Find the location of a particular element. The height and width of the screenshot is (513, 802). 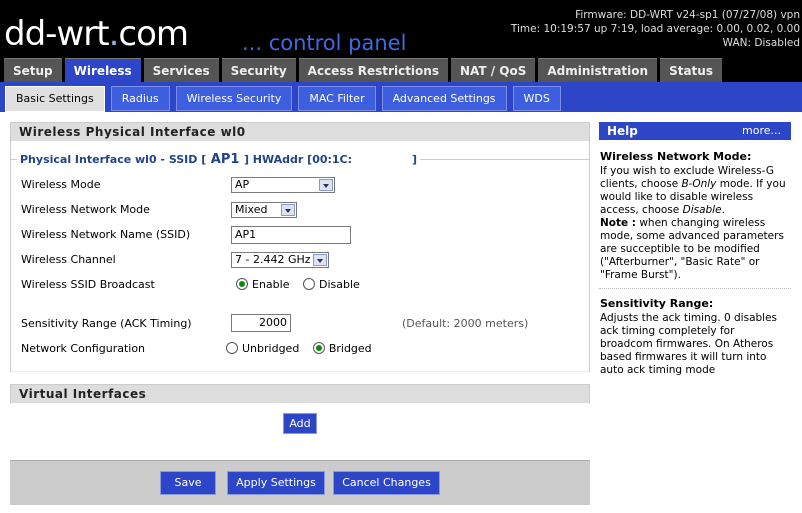

broadcast-disable-label: Disable is located at coordinates (339, 284).